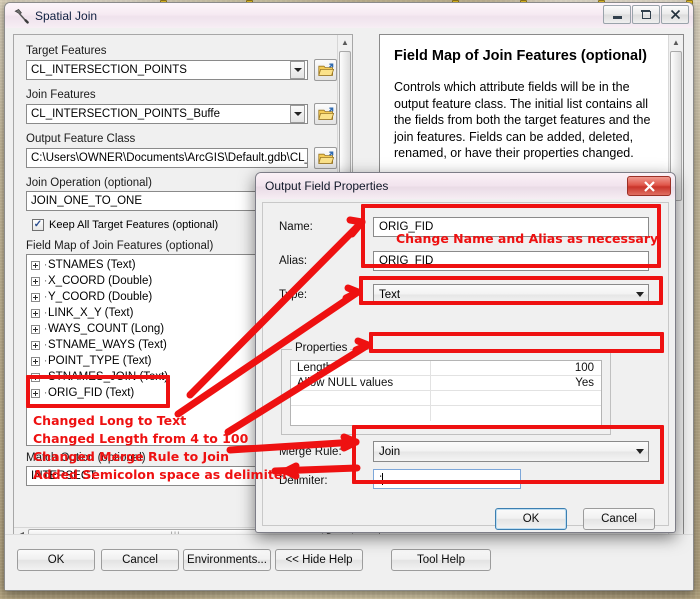 This screenshot has width=700, height=599. Describe the element at coordinates (390, 294) in the screenshot. I see `field-type-value: Text` at that location.